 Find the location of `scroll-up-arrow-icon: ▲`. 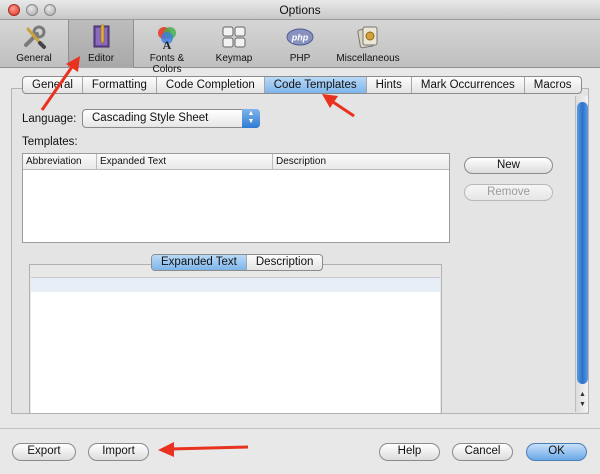

scroll-up-arrow-icon: ▲ is located at coordinates (582, 395).